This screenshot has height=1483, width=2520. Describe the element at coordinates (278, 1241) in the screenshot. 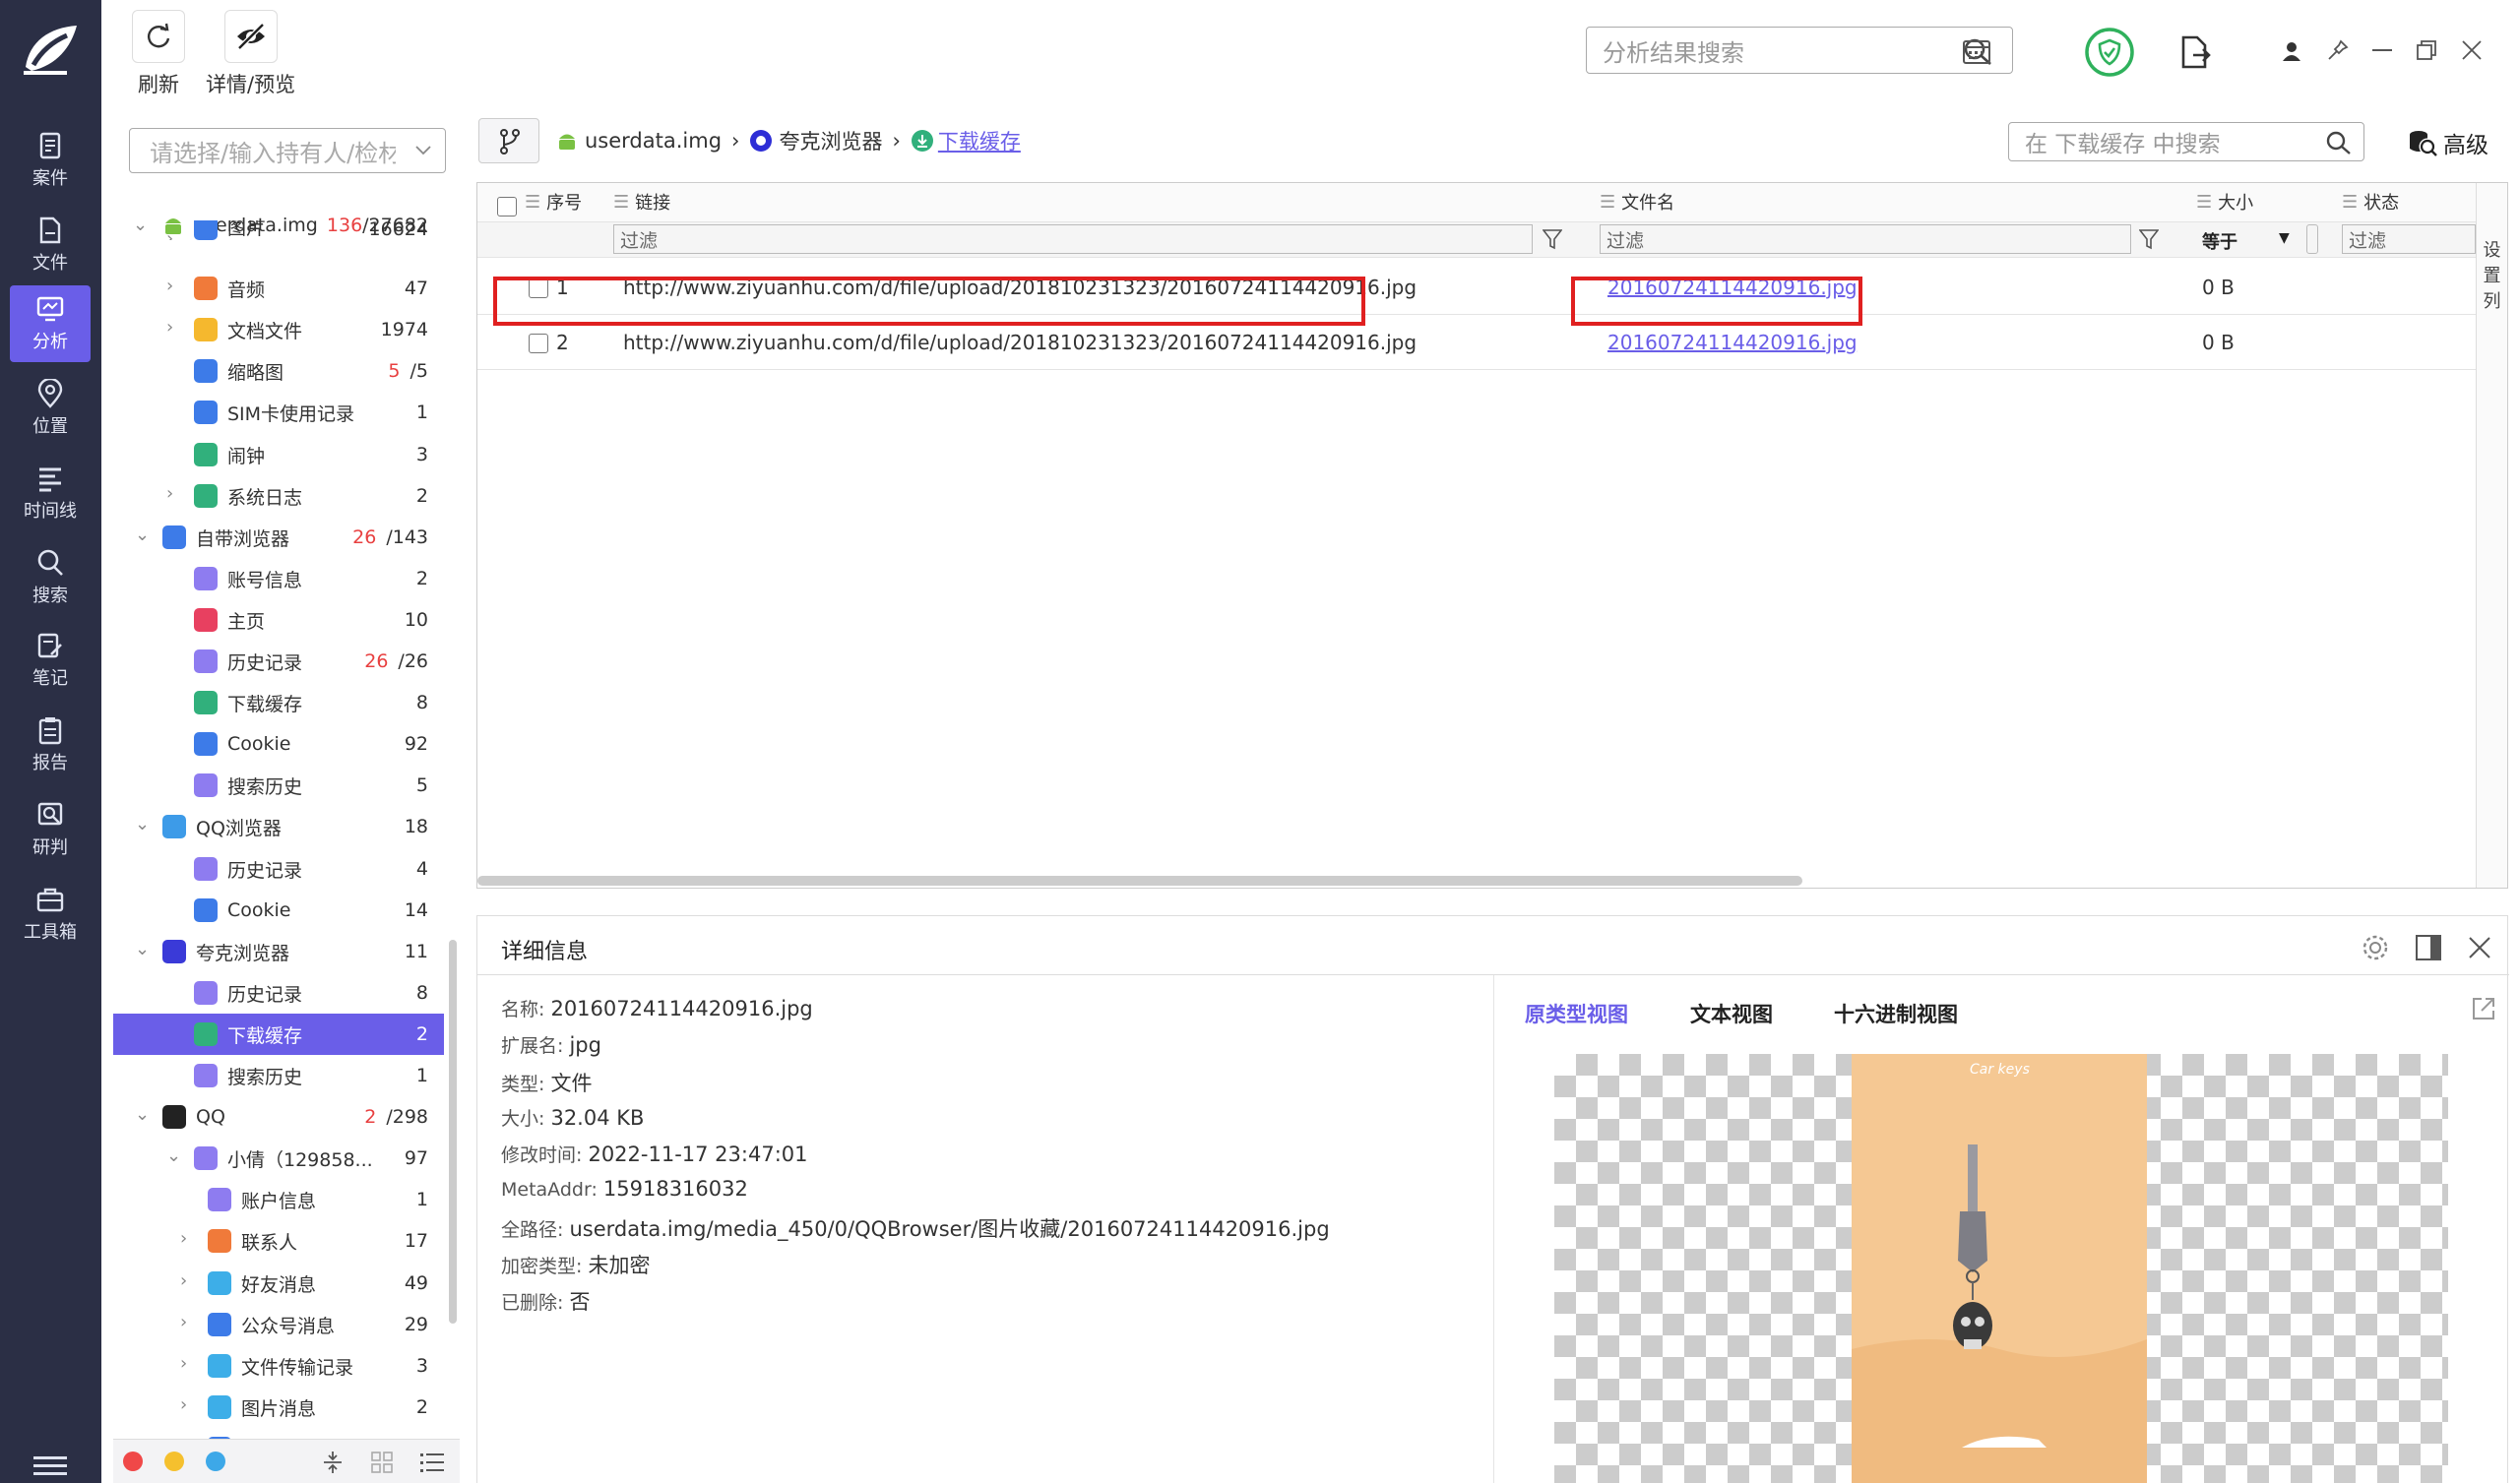

I see `tree-item: › 联系人 17` at that location.